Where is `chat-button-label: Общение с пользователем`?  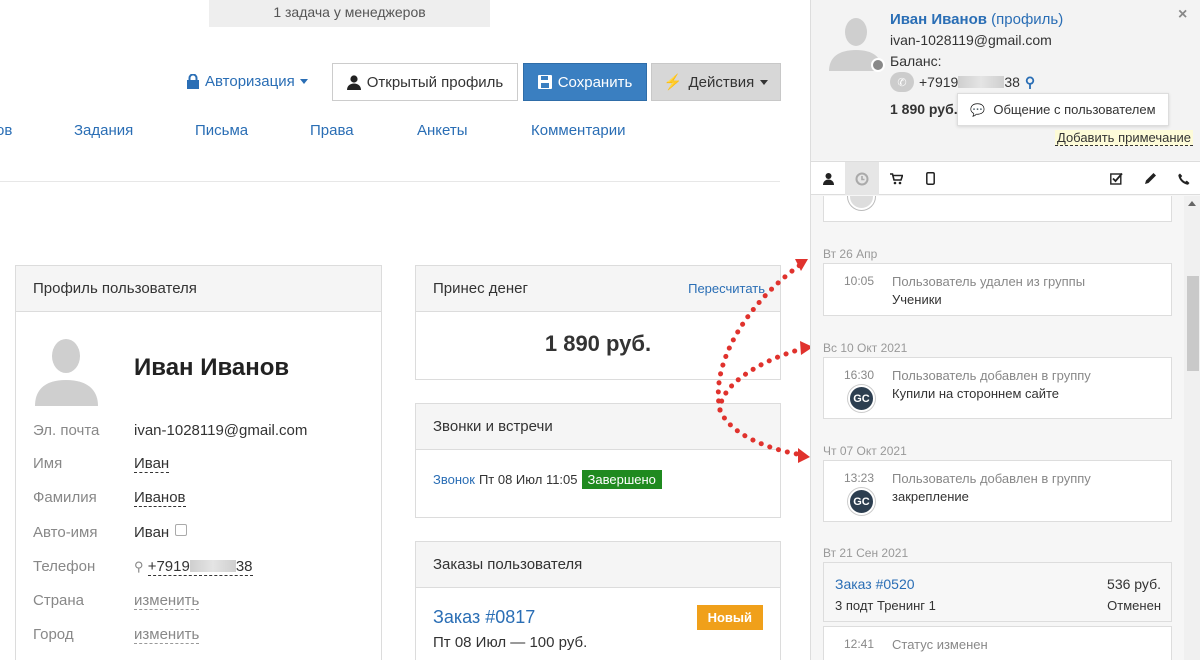 chat-button-label: Общение с пользователем is located at coordinates (1074, 109).